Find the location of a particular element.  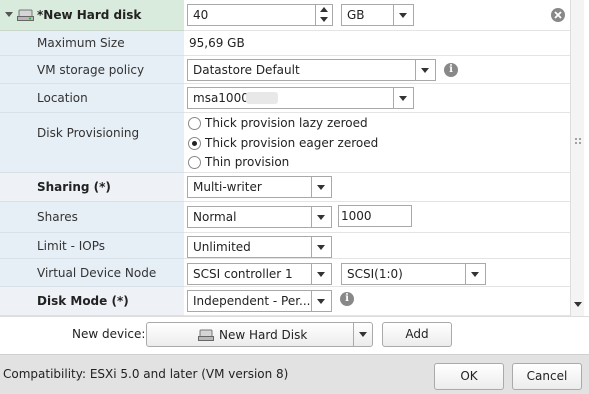

max-size-label: Maximum Size is located at coordinates (81, 43).